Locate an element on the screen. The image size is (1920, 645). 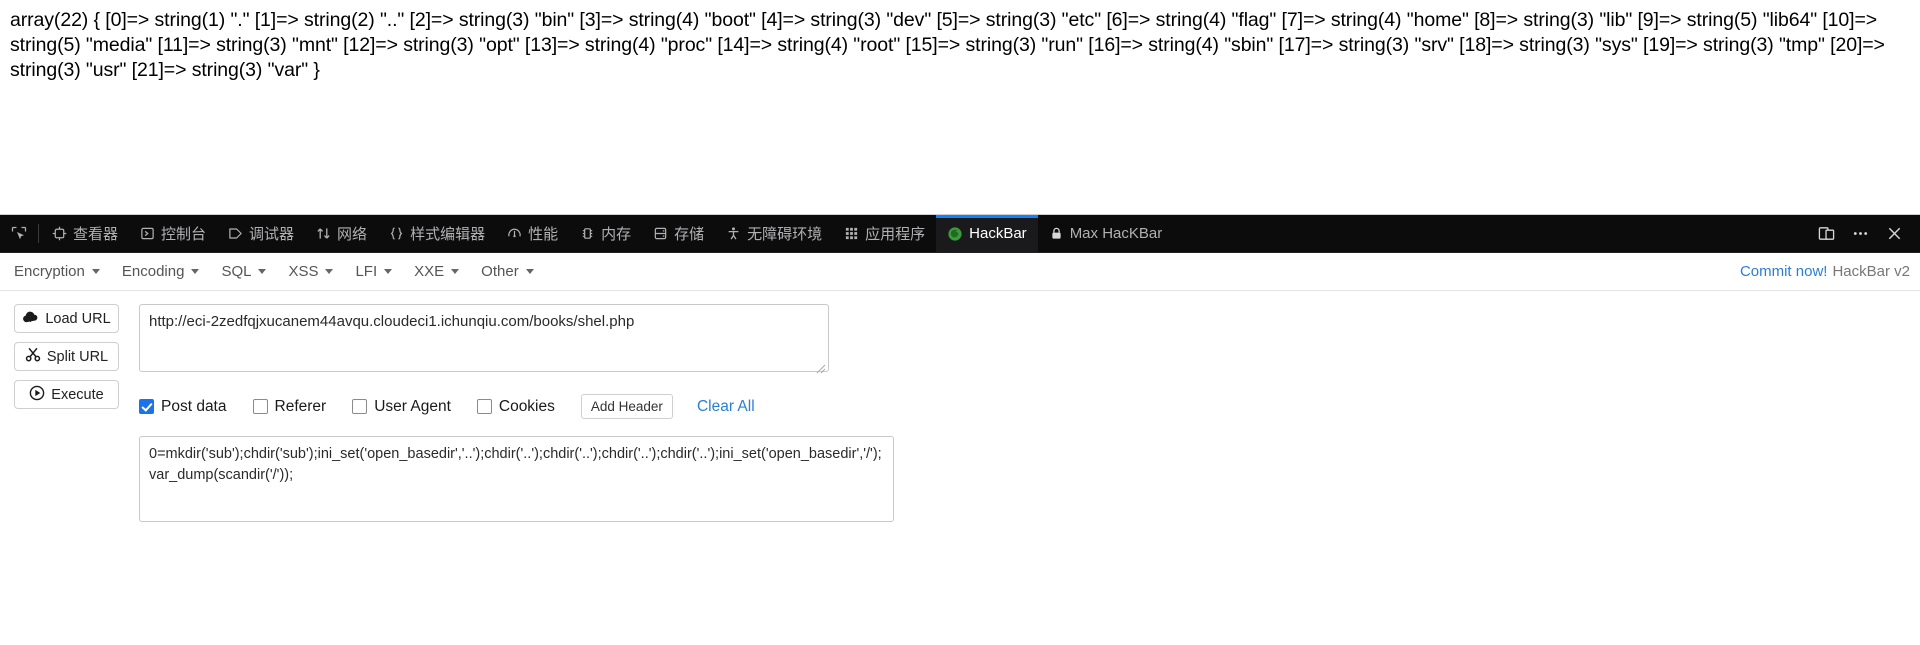
tab-label: HackBar is located at coordinates (998, 233).